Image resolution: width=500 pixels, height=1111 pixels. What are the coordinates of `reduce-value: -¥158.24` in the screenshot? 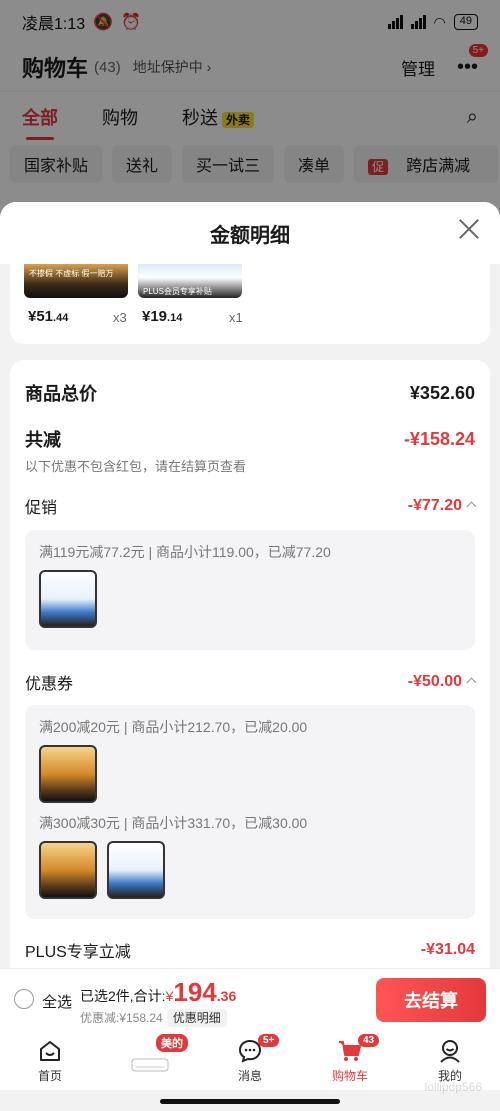 It's located at (439, 438).